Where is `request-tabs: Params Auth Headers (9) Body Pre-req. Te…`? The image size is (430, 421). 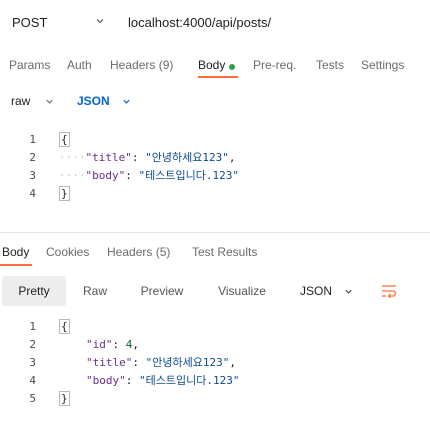
request-tabs: Params Auth Headers (9) Body Pre-req. Te… is located at coordinates (215, 66).